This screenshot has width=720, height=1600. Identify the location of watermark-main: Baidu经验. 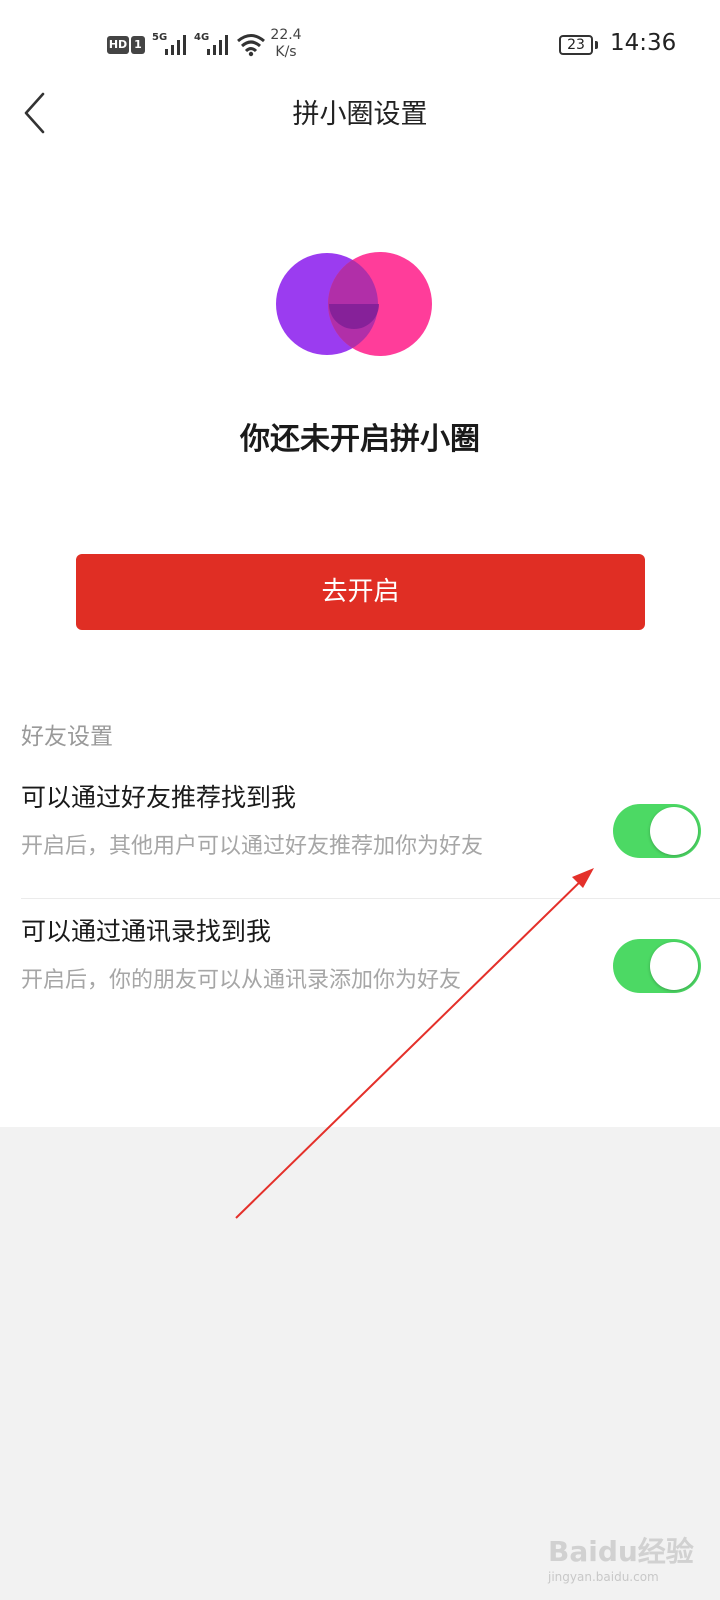
(621, 1551).